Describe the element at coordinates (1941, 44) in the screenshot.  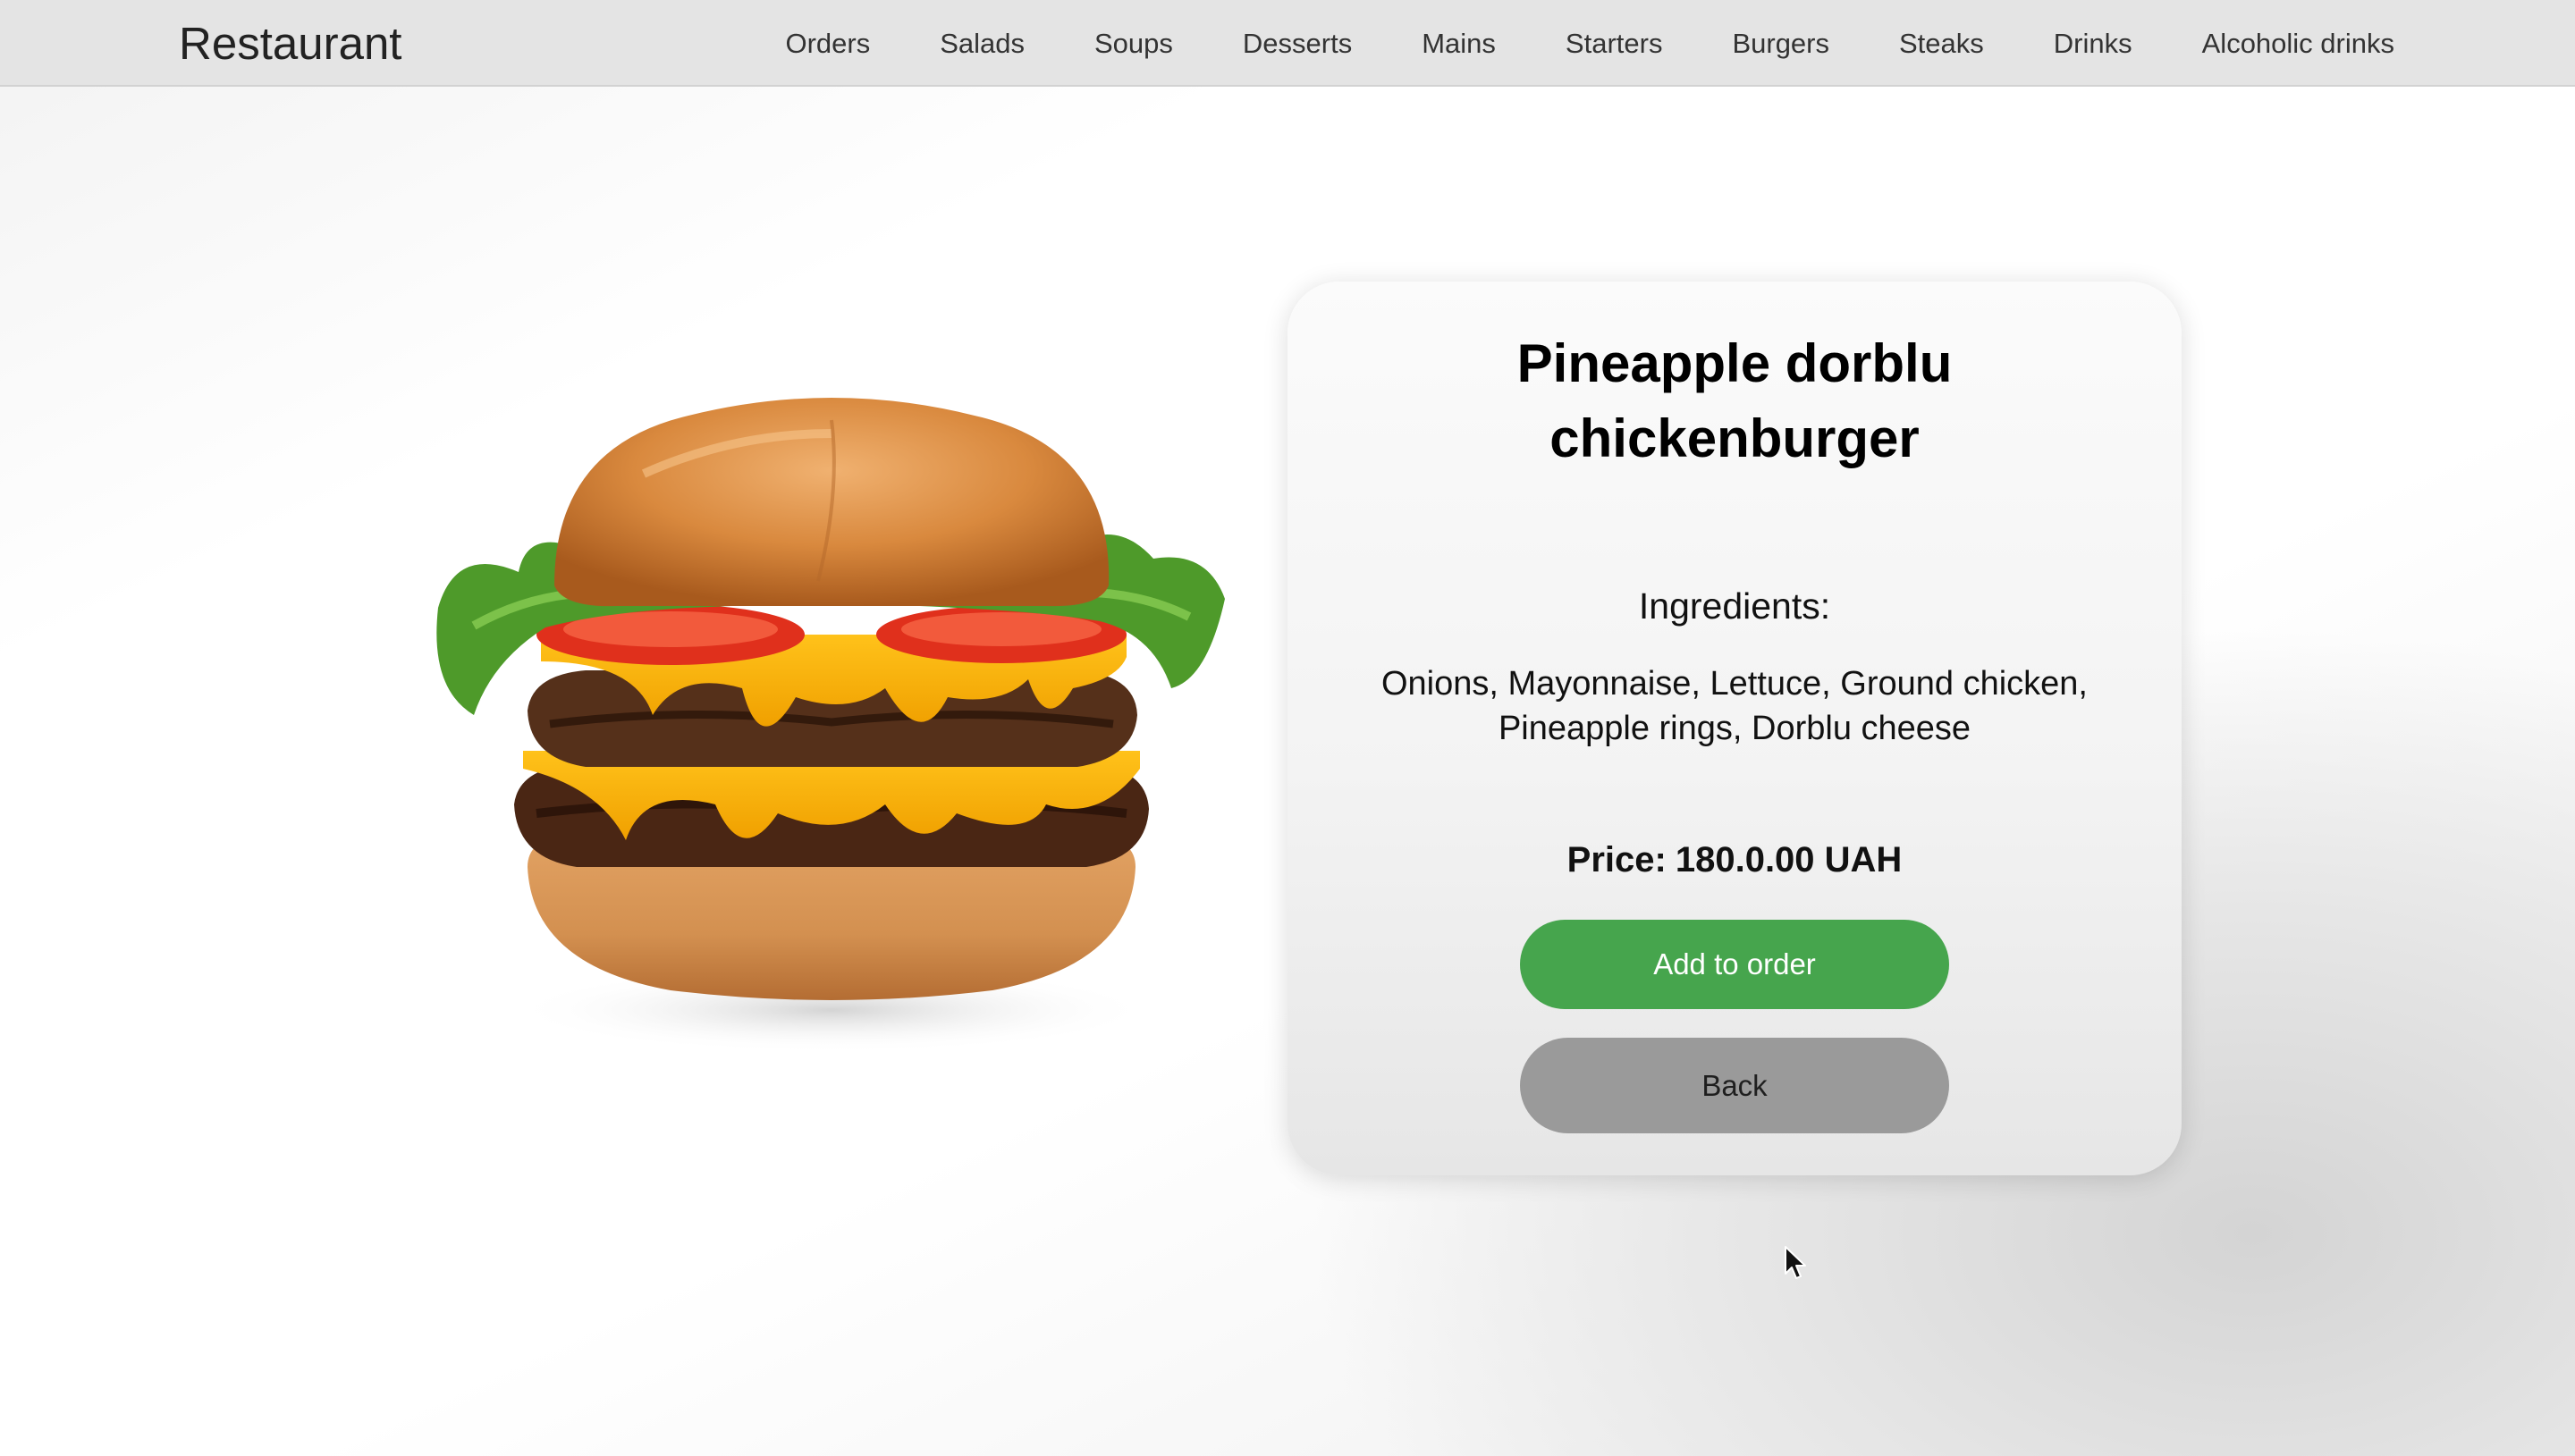
I see `nav-link-steaks: Steaks` at that location.